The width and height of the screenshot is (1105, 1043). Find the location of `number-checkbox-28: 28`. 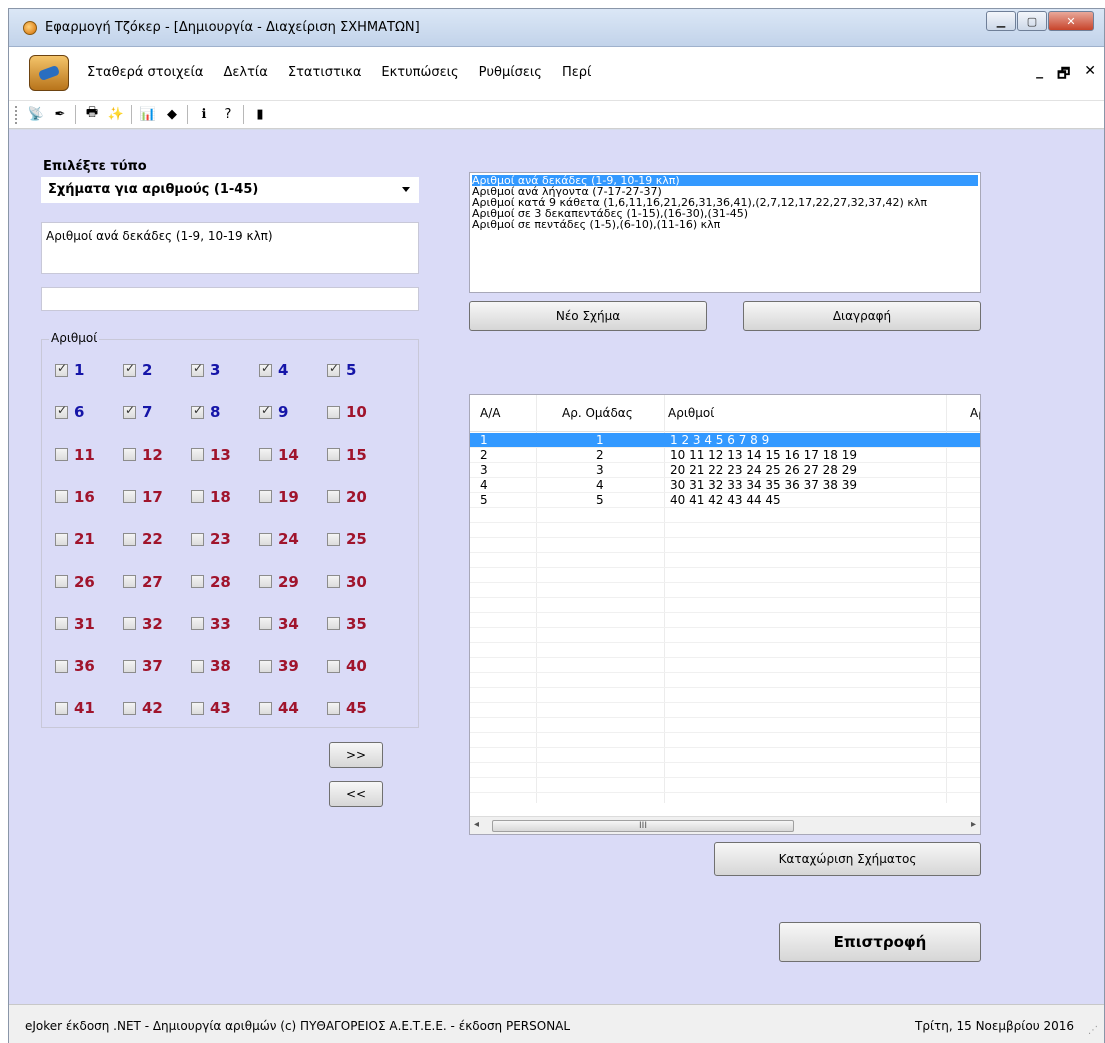

number-checkbox-28: 28 is located at coordinates (211, 582).